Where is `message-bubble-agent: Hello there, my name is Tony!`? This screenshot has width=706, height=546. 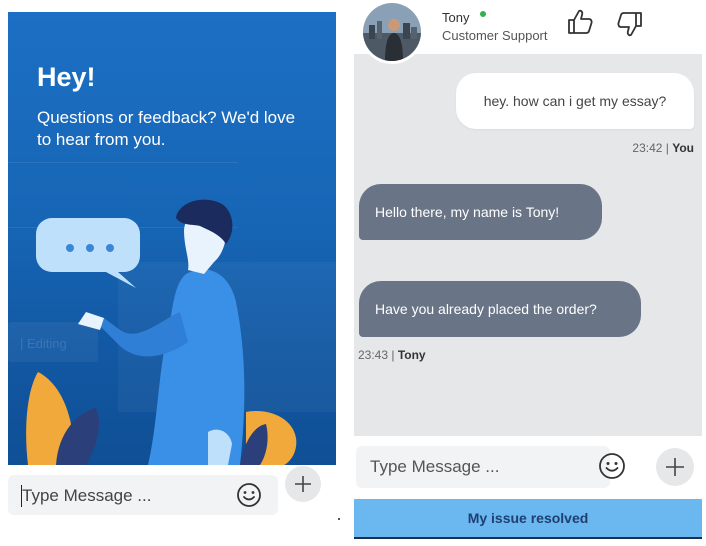
message-bubble-agent: Hello there, my name is Tony! is located at coordinates (480, 212).